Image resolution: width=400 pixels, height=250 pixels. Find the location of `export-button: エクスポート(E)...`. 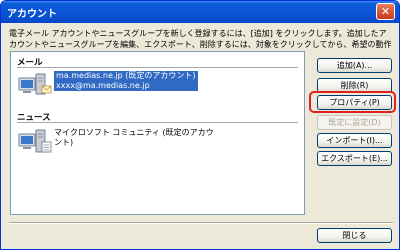

export-button: エクスポート(E)... is located at coordinates (354, 158).